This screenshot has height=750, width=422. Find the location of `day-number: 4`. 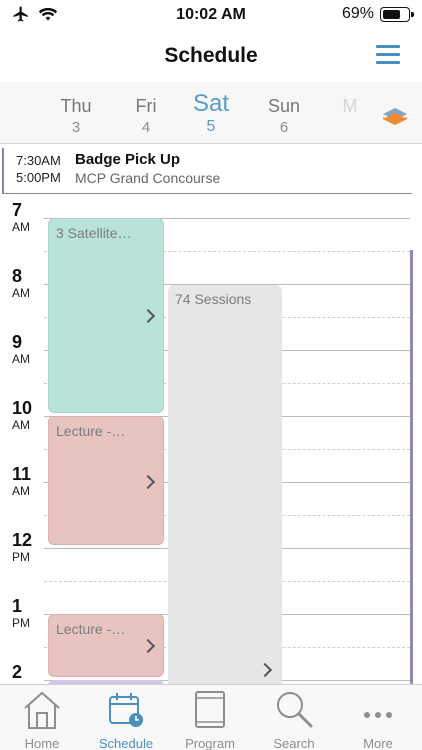

day-number: 4 is located at coordinates (146, 127).